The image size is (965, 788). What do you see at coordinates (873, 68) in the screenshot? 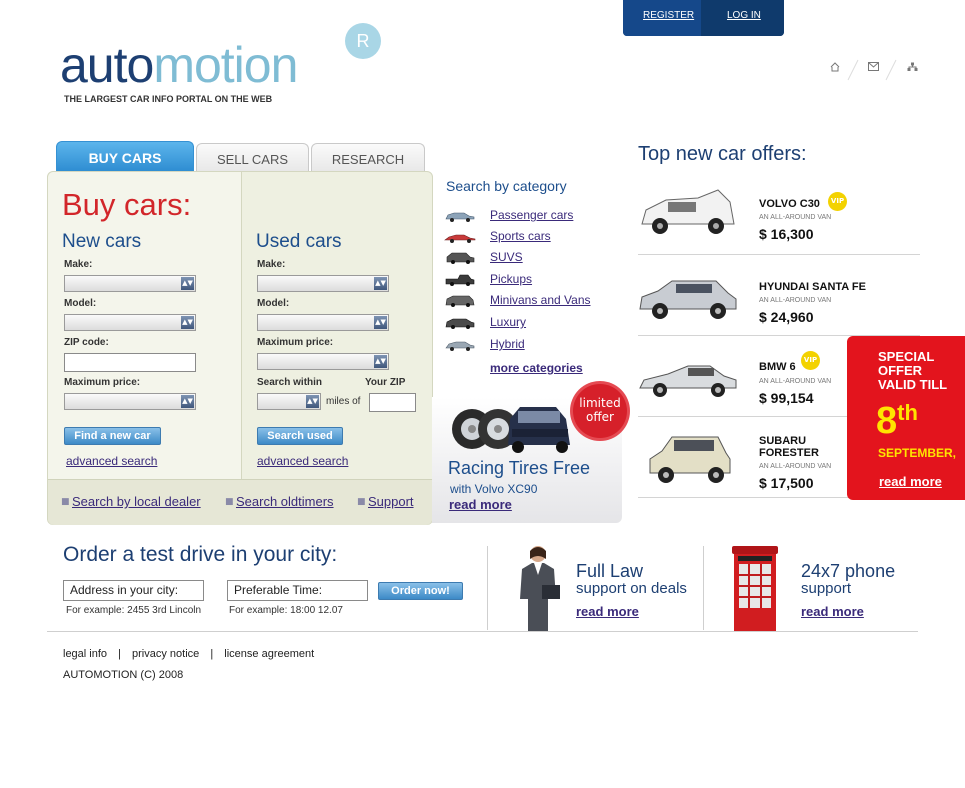
I see `mail-icon` at bounding box center [873, 68].